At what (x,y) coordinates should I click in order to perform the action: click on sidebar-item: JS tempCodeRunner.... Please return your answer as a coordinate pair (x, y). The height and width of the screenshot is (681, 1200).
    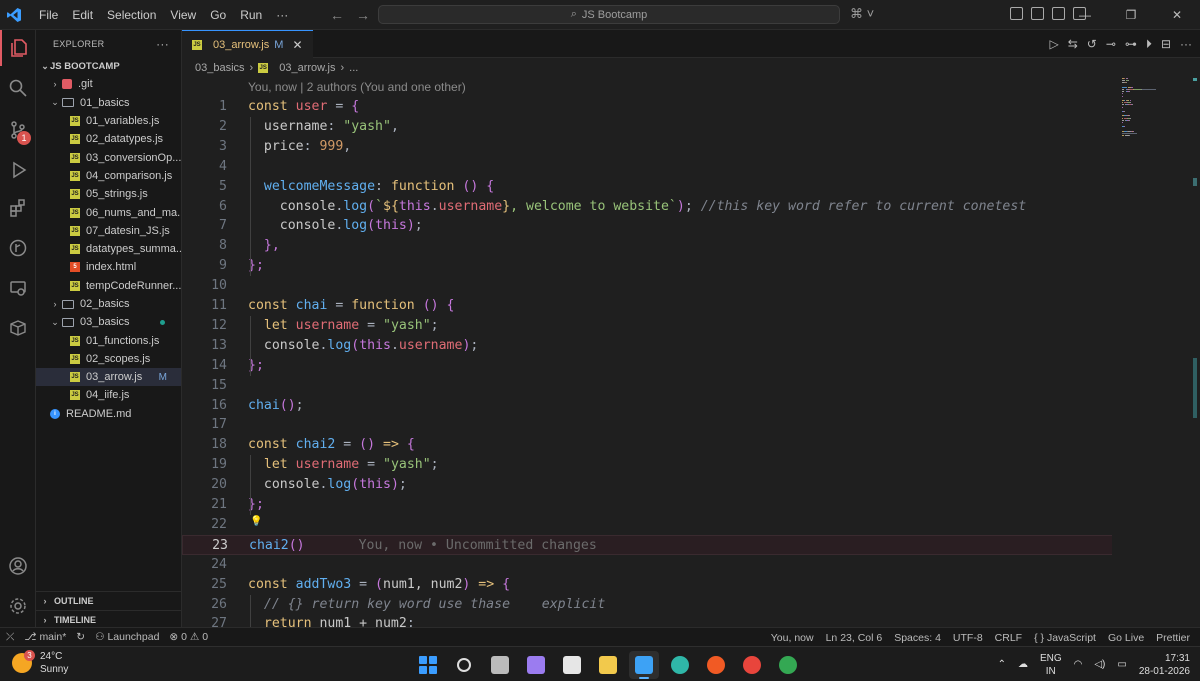
    Looking at the image, I should click on (108, 286).